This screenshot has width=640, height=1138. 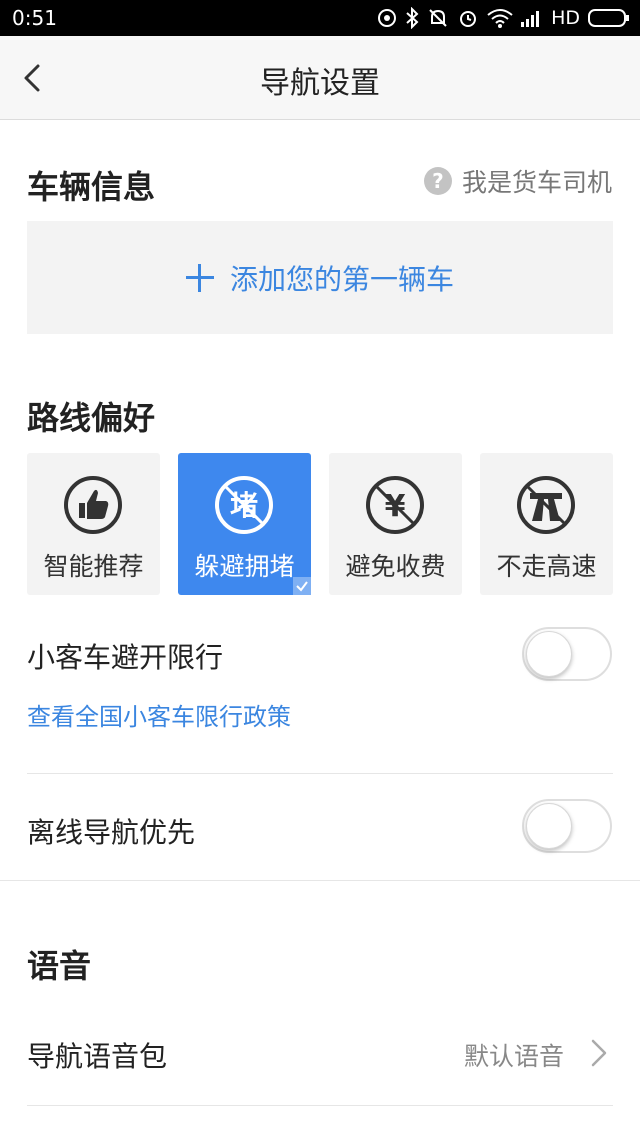 What do you see at coordinates (320, 18) in the screenshot?
I see `status-bar: 0:51 HD` at bounding box center [320, 18].